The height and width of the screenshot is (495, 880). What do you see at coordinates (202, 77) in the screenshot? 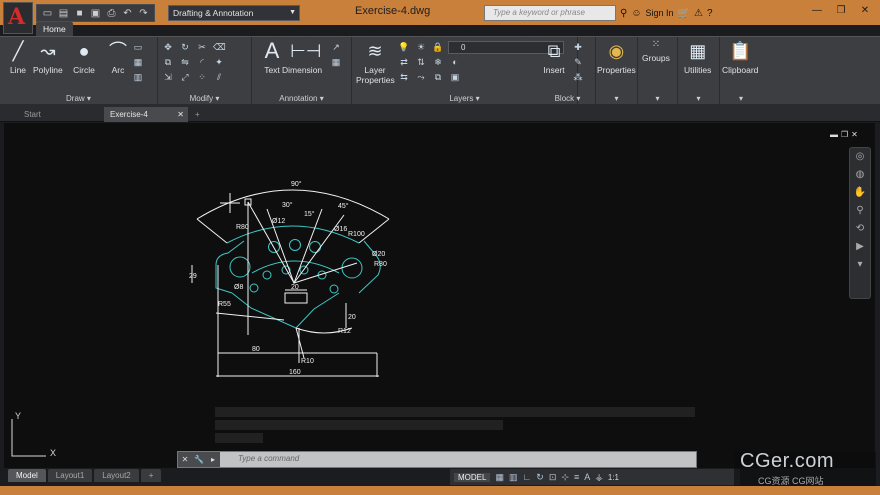
I see `array-icon: ⁘` at bounding box center [202, 77].